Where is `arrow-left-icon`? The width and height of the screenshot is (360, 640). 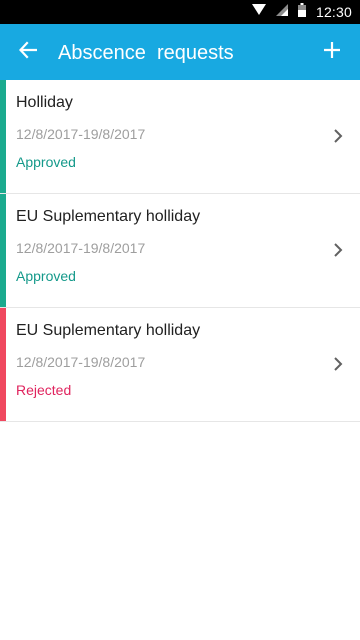
arrow-left-icon is located at coordinates (28, 52).